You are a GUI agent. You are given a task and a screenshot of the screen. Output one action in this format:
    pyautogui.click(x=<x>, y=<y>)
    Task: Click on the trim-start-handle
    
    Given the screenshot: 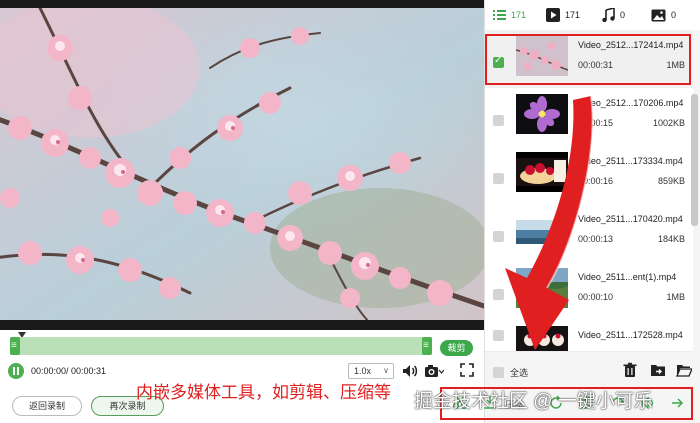 What is the action you would take?
    pyautogui.click(x=15, y=346)
    